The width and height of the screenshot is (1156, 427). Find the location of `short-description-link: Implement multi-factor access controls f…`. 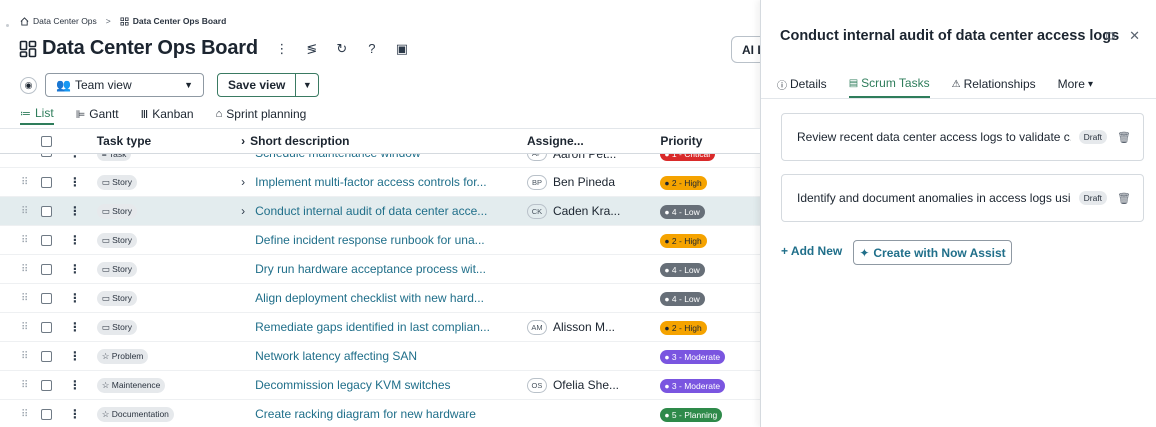

short-description-link: Implement multi-factor access controls f… is located at coordinates (370, 182).